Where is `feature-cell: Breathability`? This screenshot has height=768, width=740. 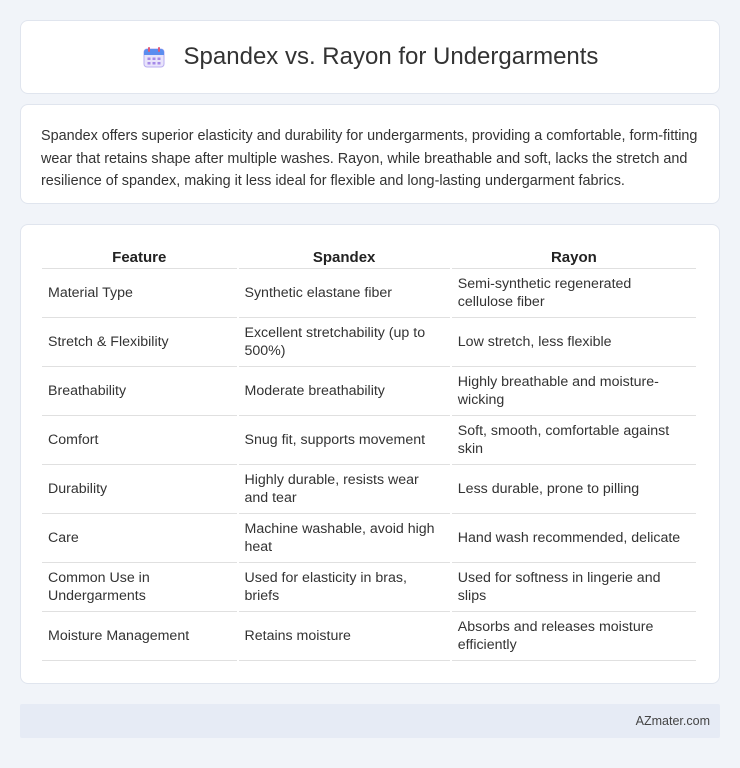
feature-cell: Breathability is located at coordinates (139, 391).